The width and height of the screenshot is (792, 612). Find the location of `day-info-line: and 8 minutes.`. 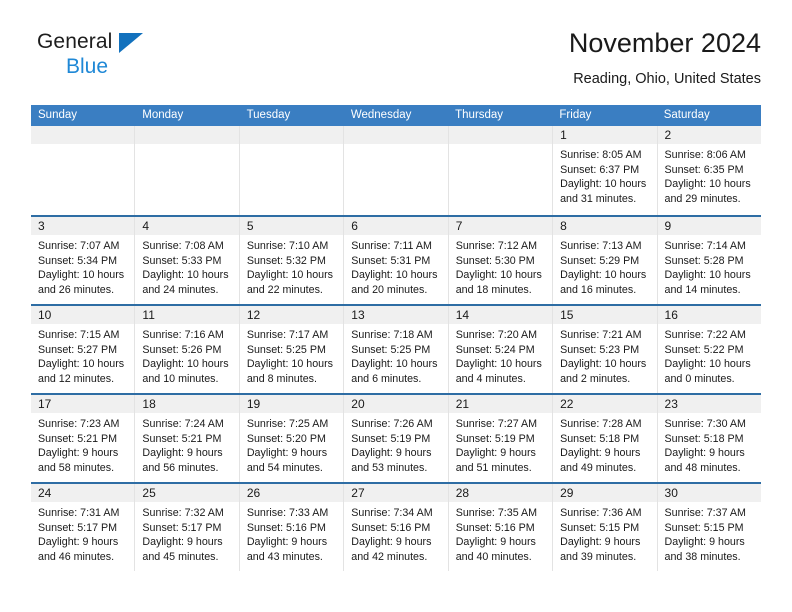

day-info-line: and 8 minutes. is located at coordinates (281, 378).